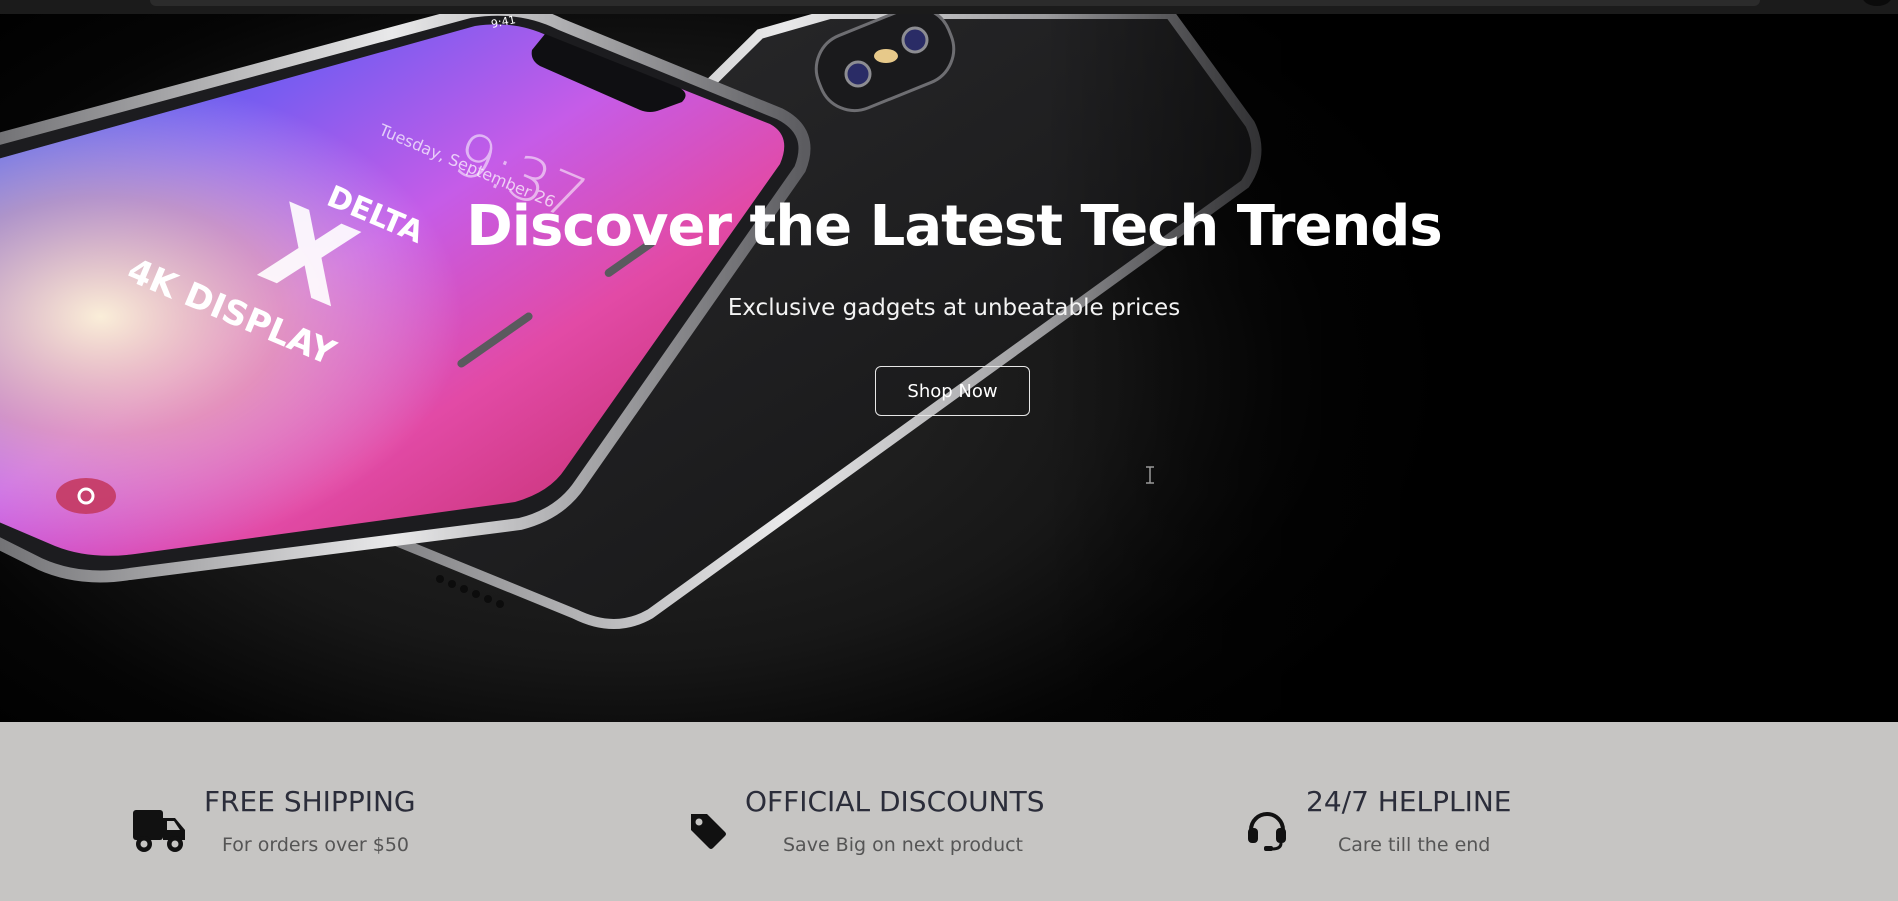  Describe the element at coordinates (1414, 845) in the screenshot. I see `feature-subtitle: Care till the end` at that location.